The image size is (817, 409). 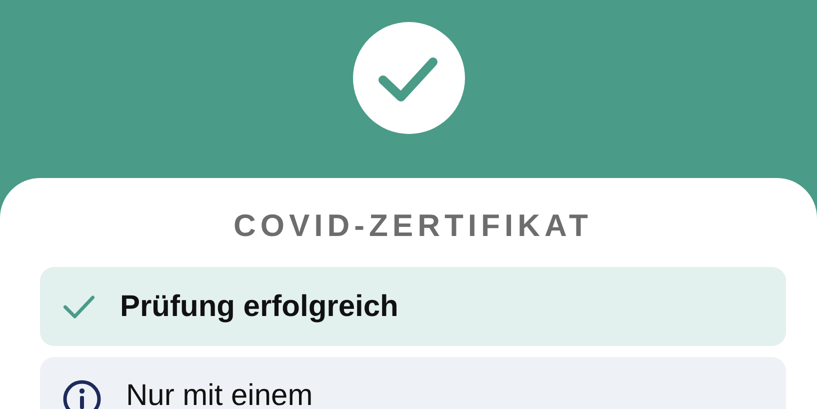 What do you see at coordinates (412, 226) in the screenshot?
I see `certificate-title: COVID-ZERTIFIKAT` at bounding box center [412, 226].